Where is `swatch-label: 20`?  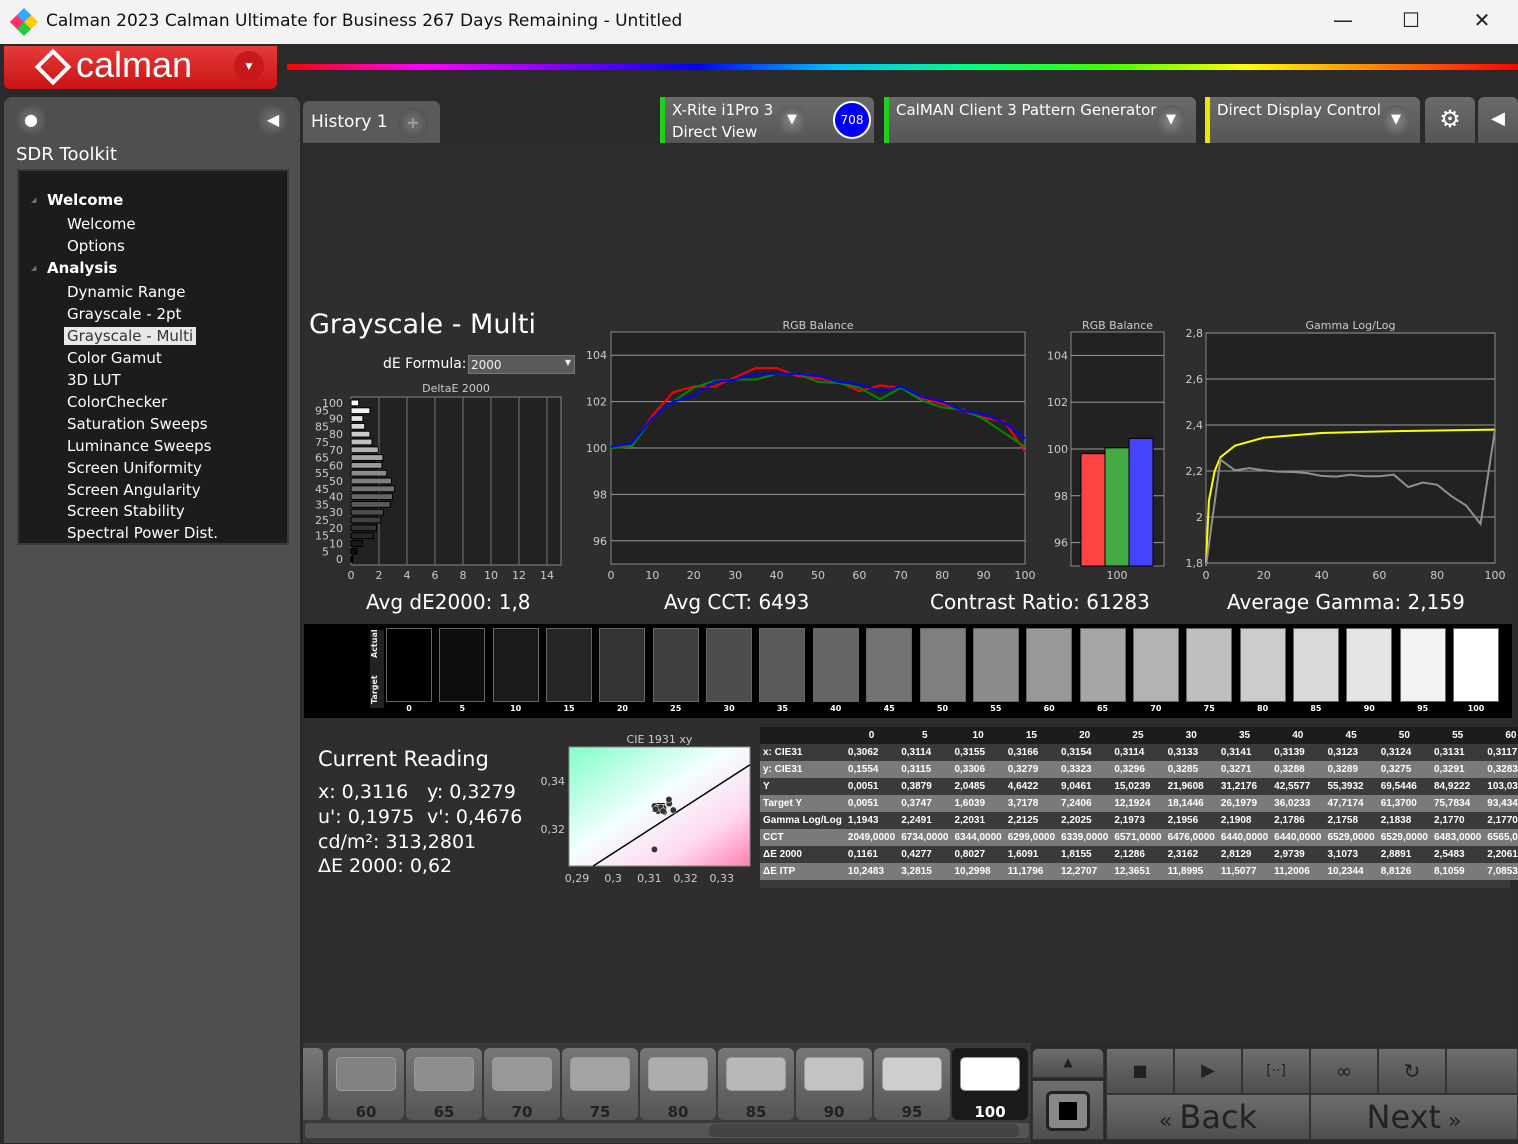
swatch-label: 20 is located at coordinates (622, 708).